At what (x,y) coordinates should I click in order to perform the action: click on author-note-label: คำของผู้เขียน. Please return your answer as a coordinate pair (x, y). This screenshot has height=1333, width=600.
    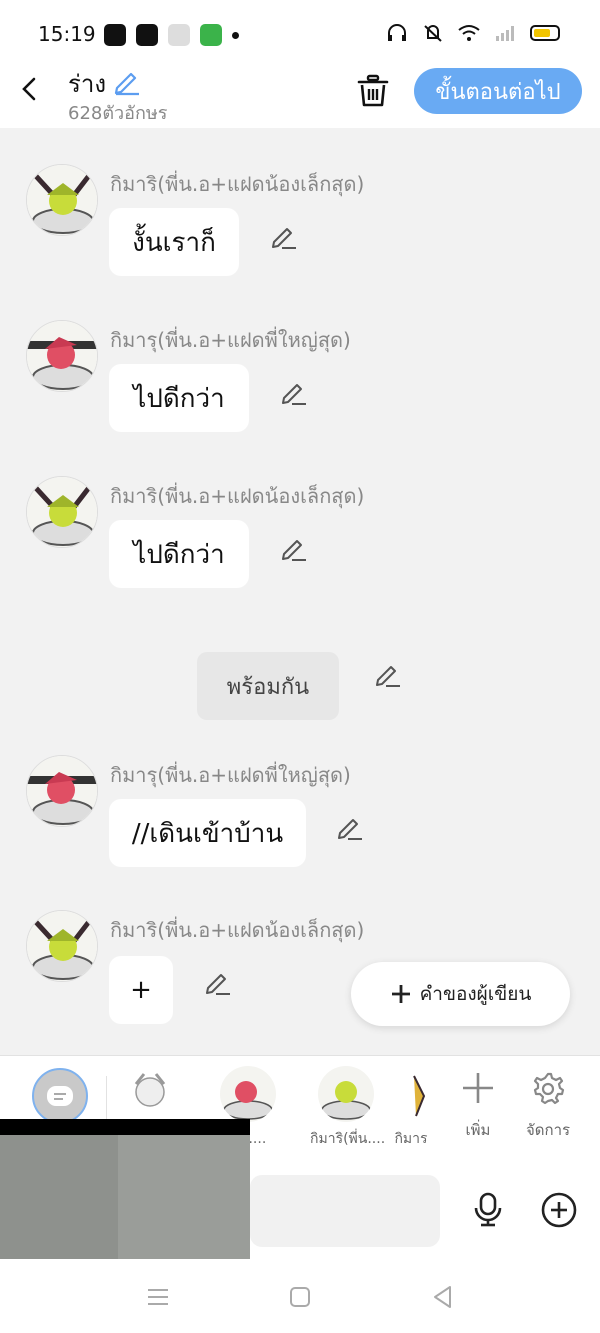
    Looking at the image, I should click on (475, 994).